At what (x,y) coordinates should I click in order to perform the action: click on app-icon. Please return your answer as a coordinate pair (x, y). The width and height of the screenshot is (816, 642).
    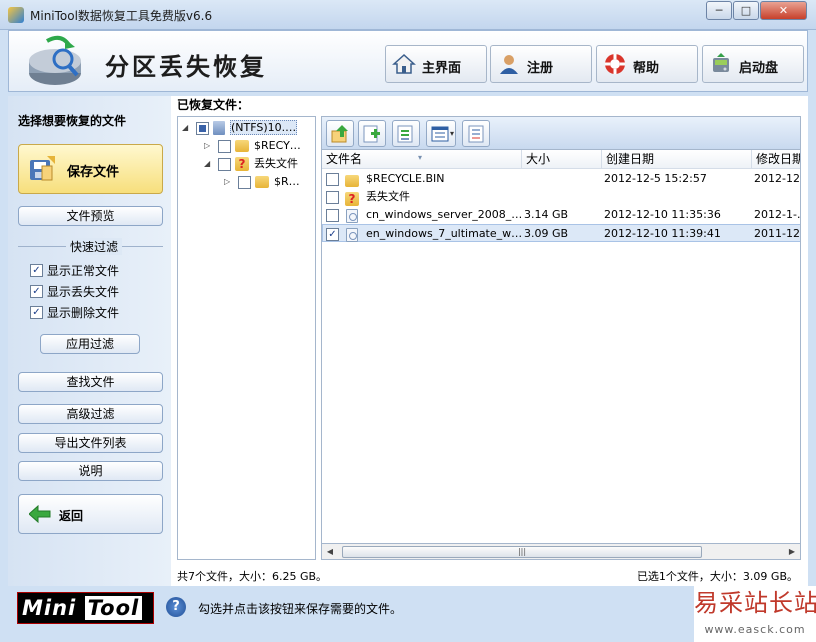
    Looking at the image, I should click on (16, 15).